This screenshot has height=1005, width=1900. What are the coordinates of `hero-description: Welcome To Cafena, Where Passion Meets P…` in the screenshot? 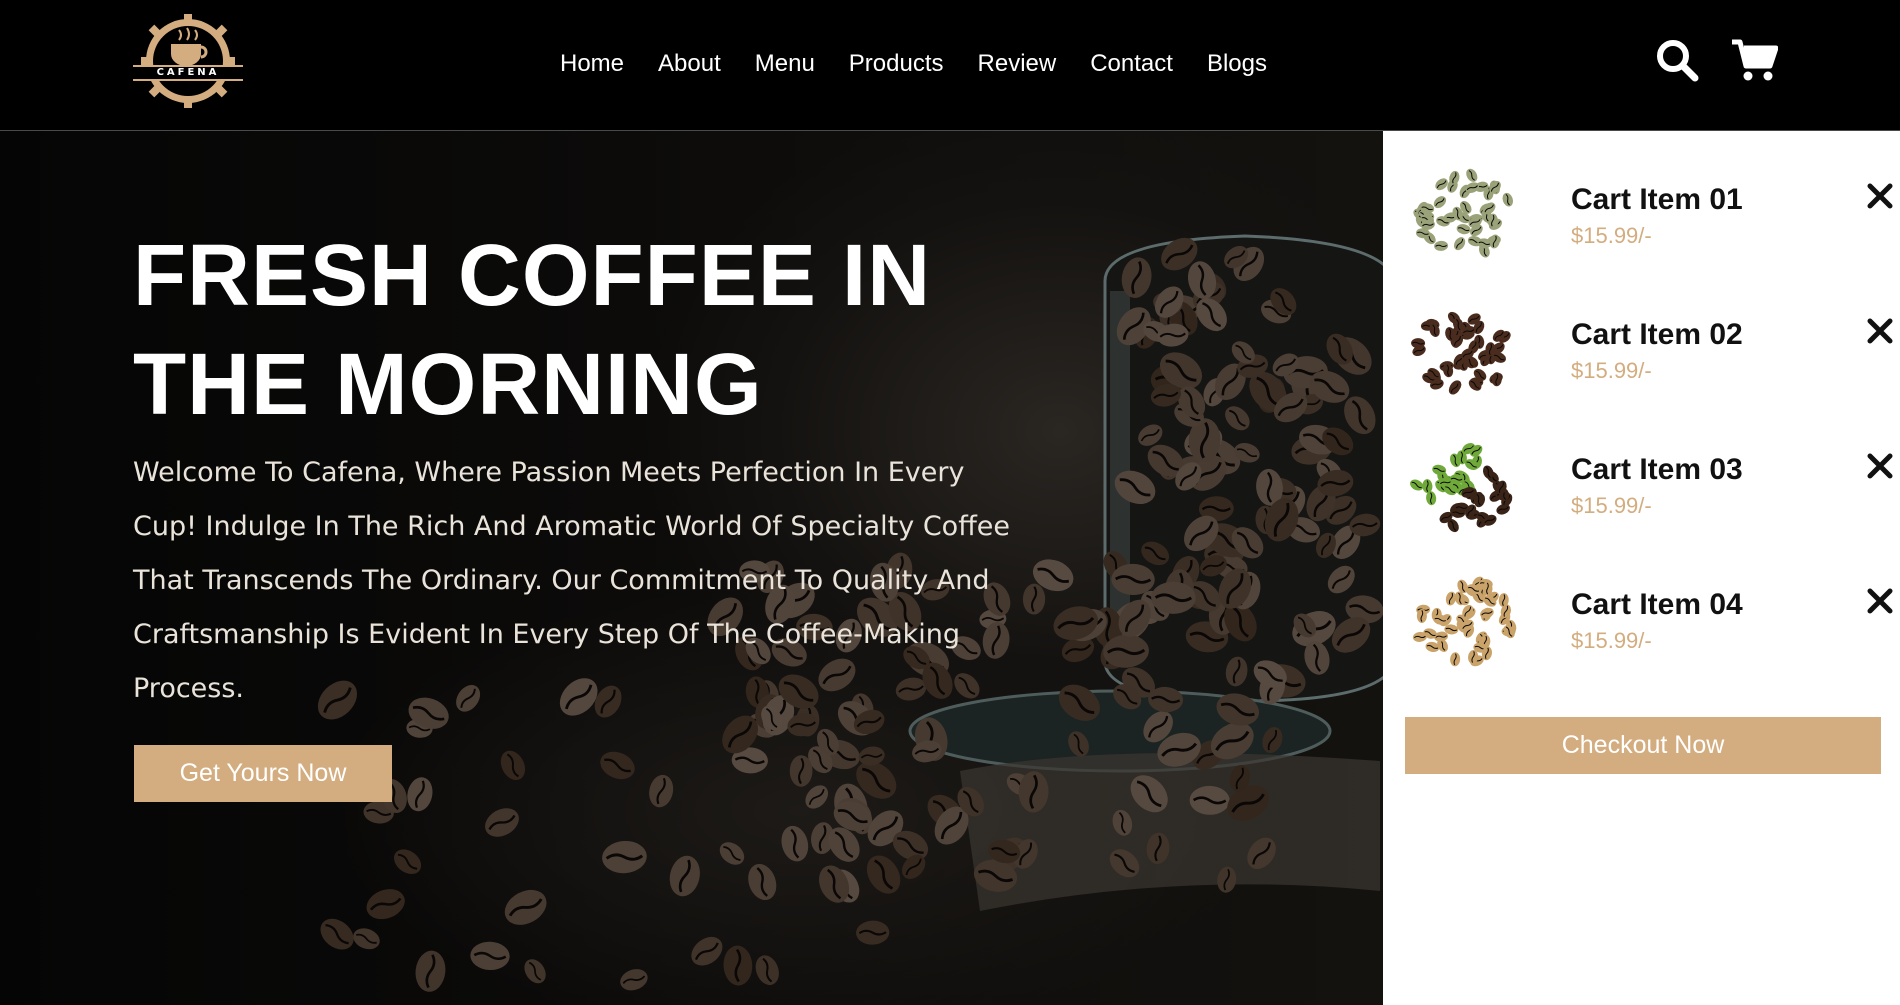 It's located at (572, 580).